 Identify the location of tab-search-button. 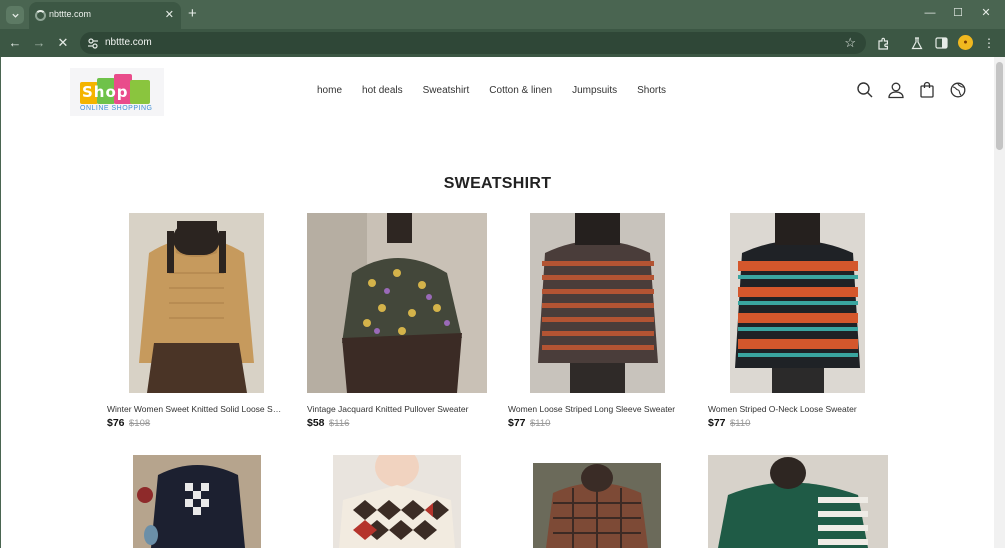
(15, 15).